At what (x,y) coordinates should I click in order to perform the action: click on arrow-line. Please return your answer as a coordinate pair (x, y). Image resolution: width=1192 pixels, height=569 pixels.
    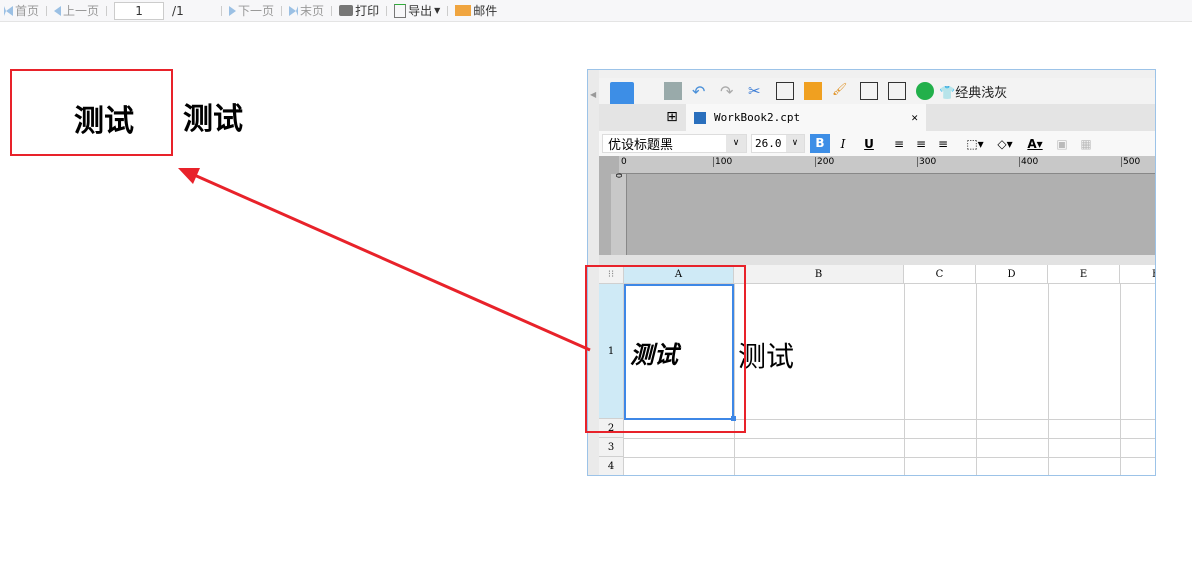
    Looking at the image, I should click on (391, 262).